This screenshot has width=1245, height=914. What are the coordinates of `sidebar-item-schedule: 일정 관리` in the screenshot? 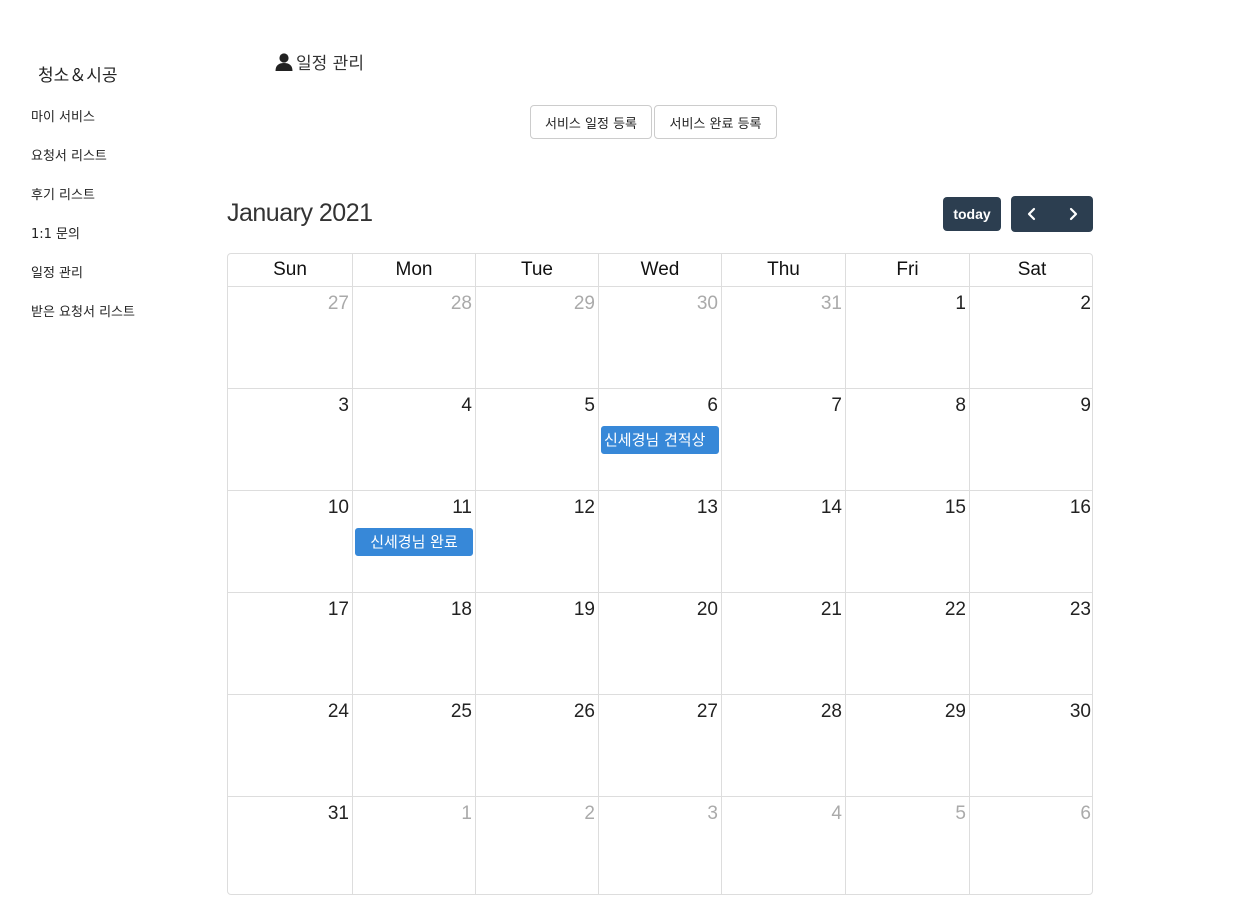 It's located at (83, 284).